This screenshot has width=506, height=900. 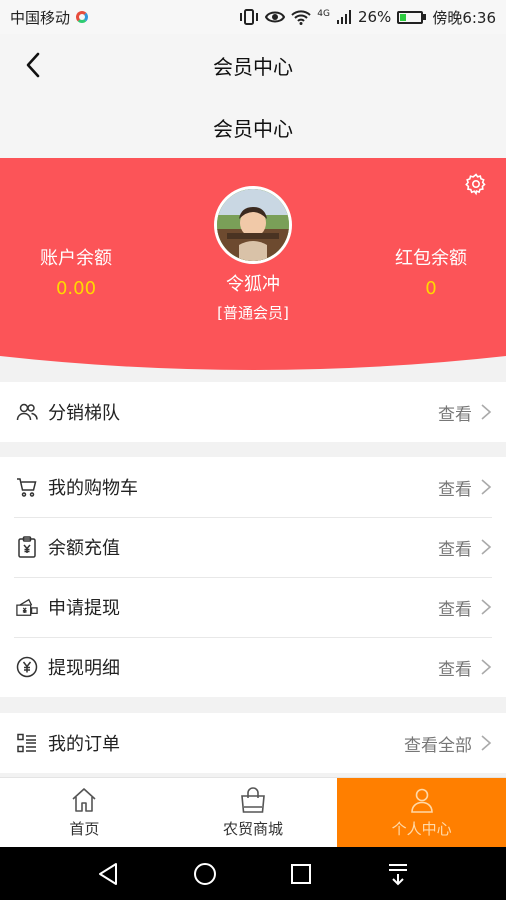 I want to click on person-icon, so click(x=421, y=800).